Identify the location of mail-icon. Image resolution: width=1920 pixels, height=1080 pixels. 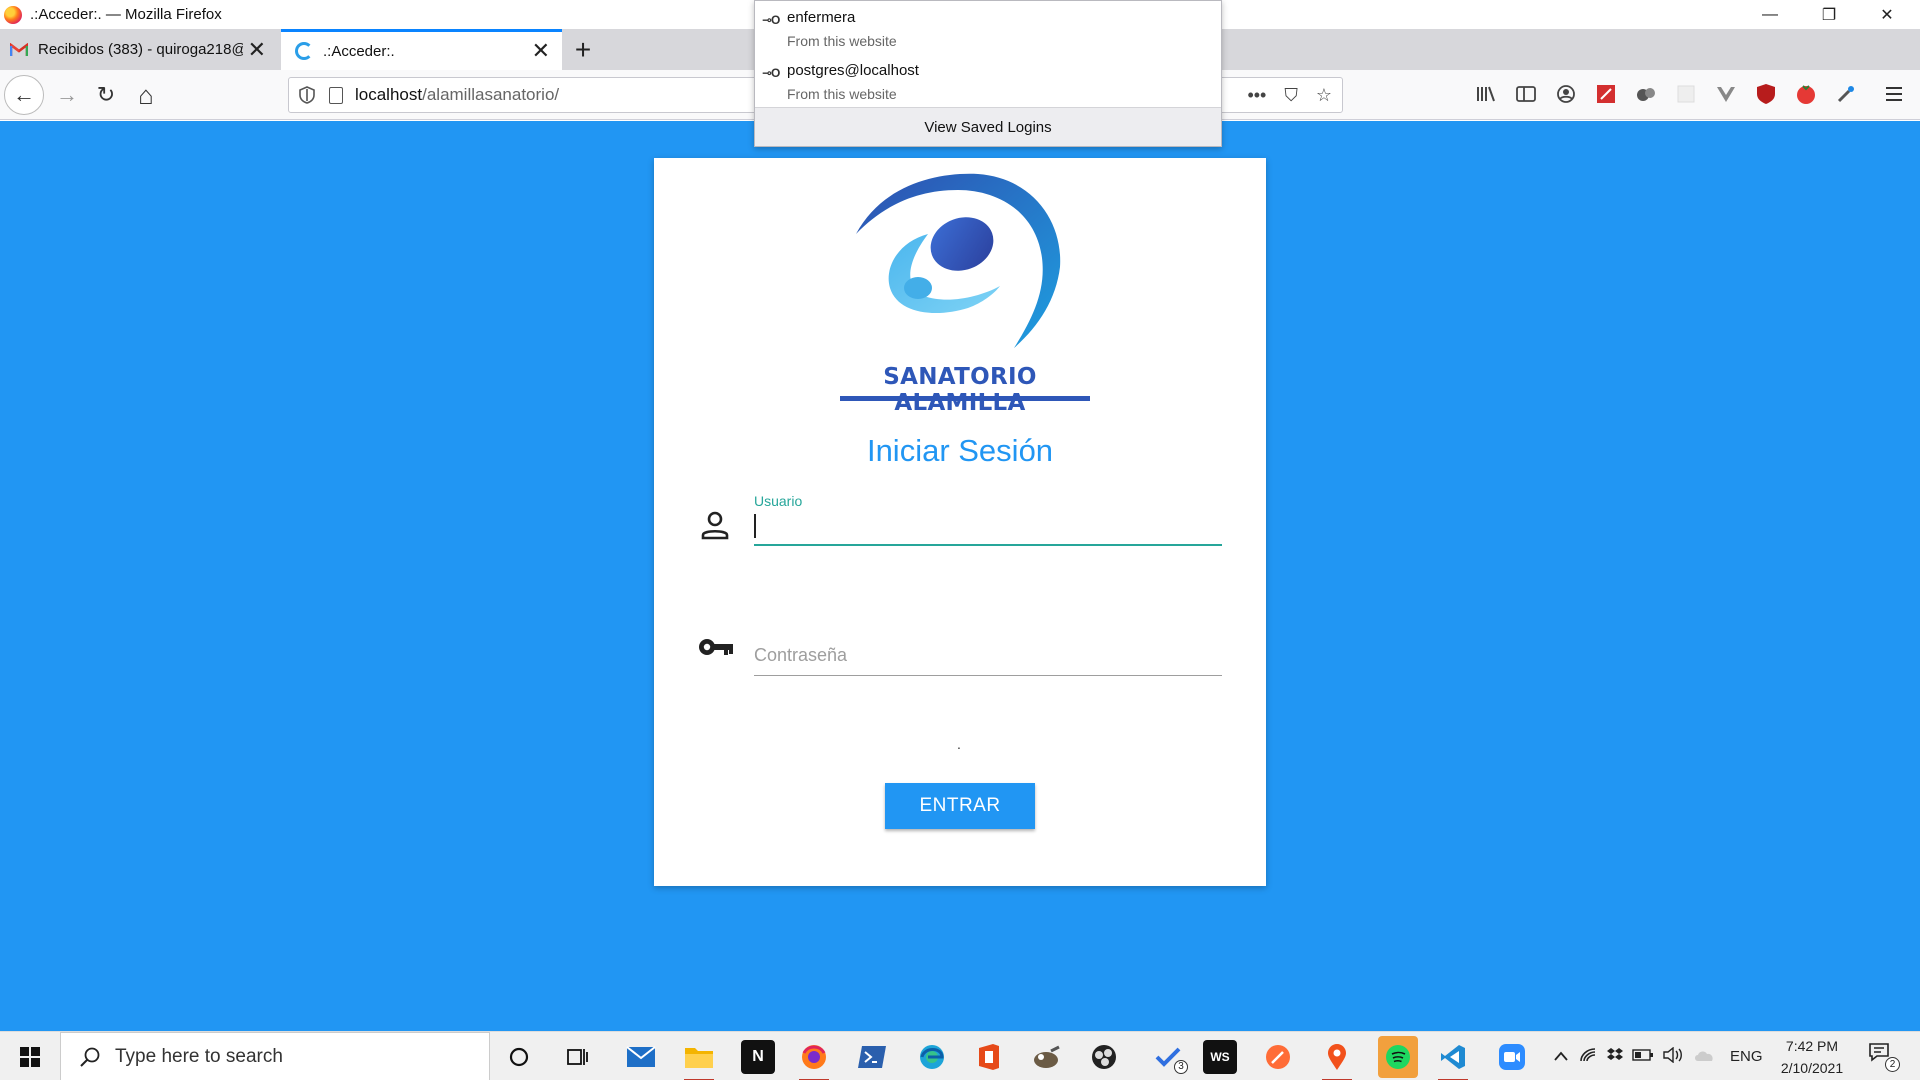
(641, 1057).